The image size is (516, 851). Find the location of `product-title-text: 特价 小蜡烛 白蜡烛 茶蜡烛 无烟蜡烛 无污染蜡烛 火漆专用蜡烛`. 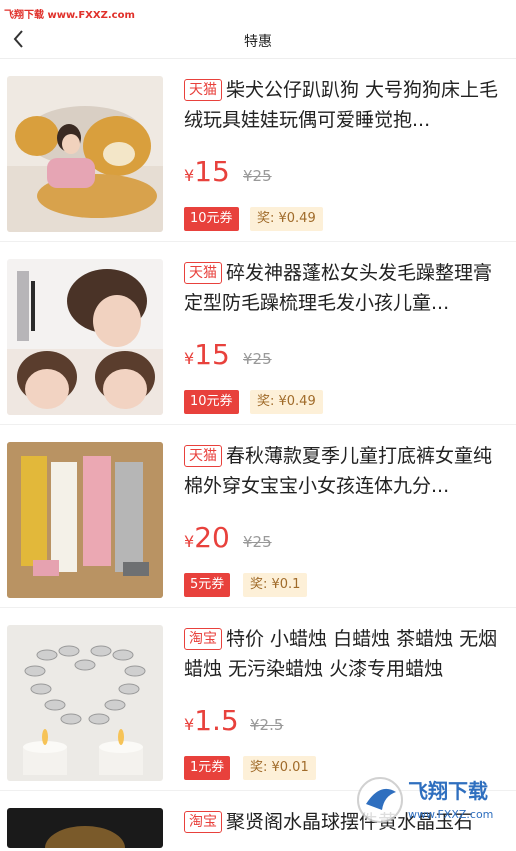

product-title-text: 特价 小蜡烛 白蜡烛 茶蜡烛 无烟蜡烛 无污染蜡烛 火漆专用蜡烛 is located at coordinates (341, 654).